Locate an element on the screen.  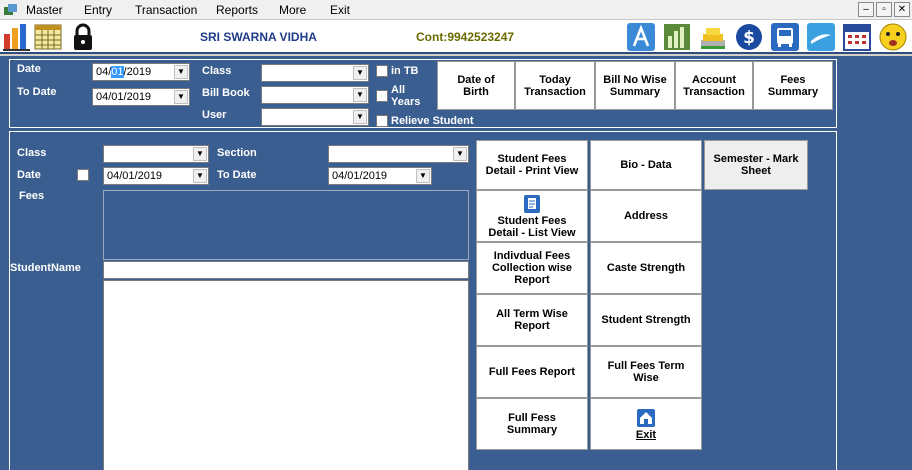
minimize-button: – is located at coordinates (866, 9).